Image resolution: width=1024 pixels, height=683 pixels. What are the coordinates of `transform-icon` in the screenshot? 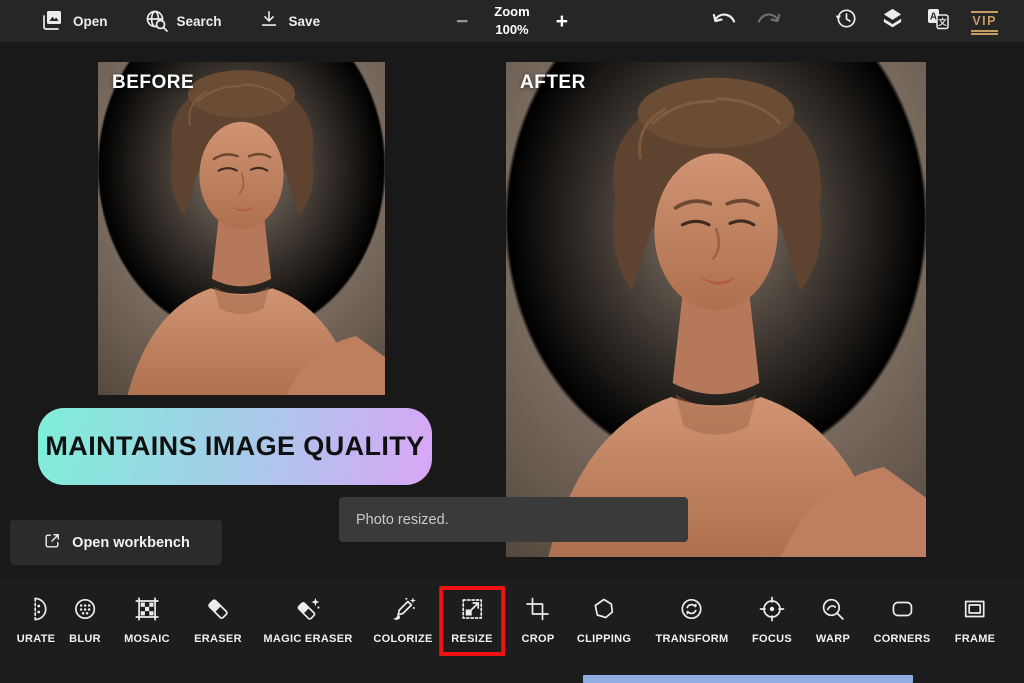 It's located at (692, 609).